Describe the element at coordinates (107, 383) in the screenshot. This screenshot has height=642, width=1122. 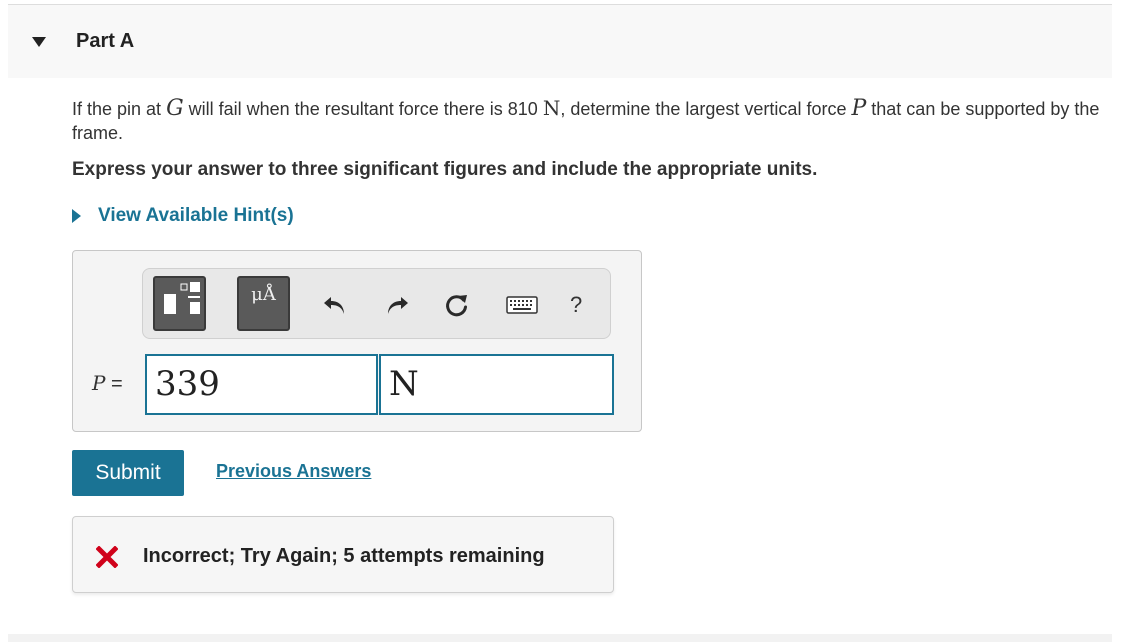
I see `answer-variable-label: P =` at that location.